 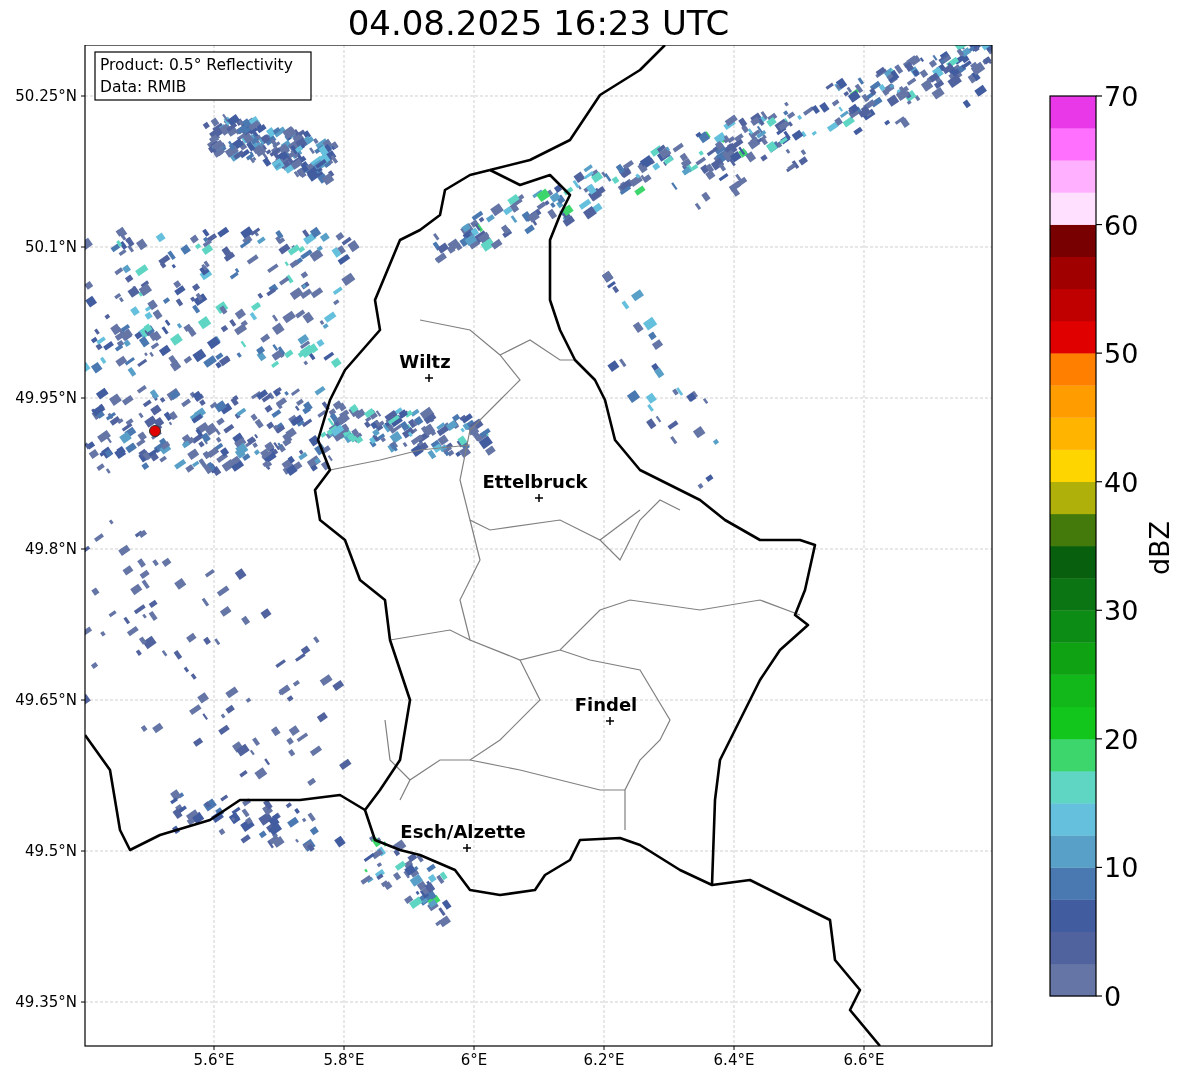 What do you see at coordinates (143, 87) in the screenshot?
I see `info-line: Data: RMIB` at bounding box center [143, 87].